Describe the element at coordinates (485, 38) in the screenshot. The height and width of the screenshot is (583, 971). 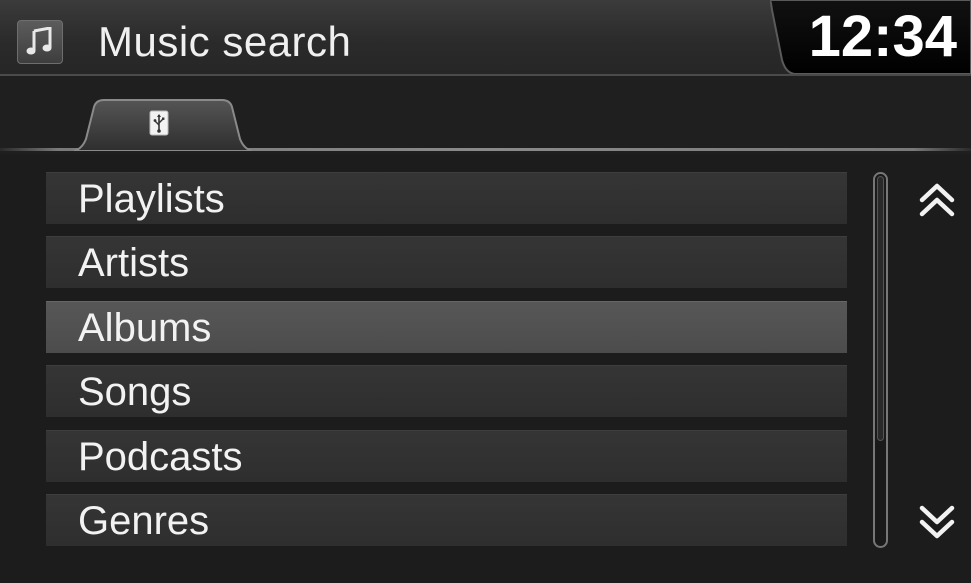
I see `header-bar: Music search 12:34` at that location.